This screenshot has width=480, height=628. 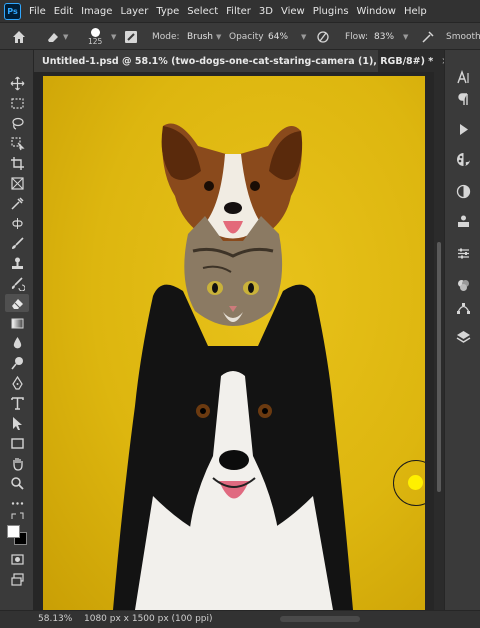 I want to click on menu-edit: Edit, so click(x=63, y=11).